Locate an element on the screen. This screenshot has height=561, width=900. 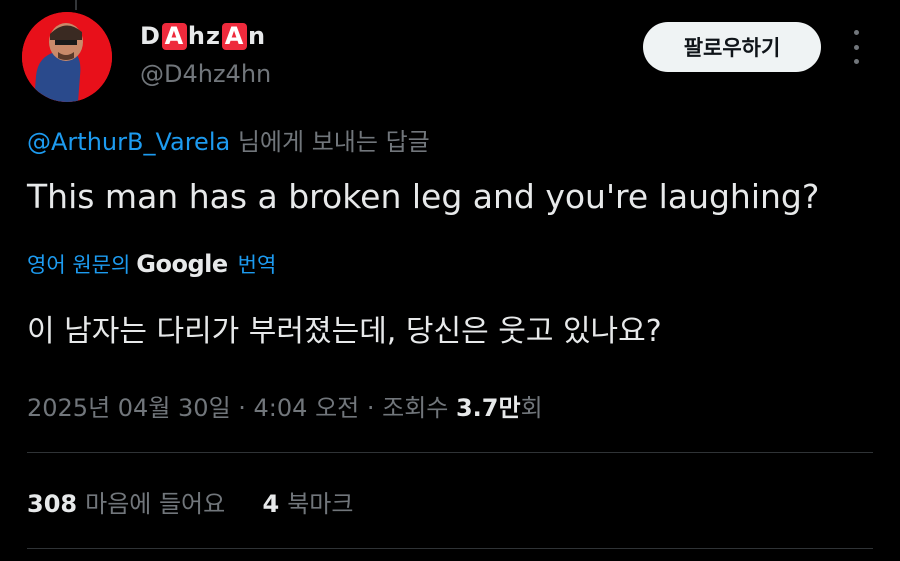
likes-label: 마음에 들어요 is located at coordinates (155, 504).